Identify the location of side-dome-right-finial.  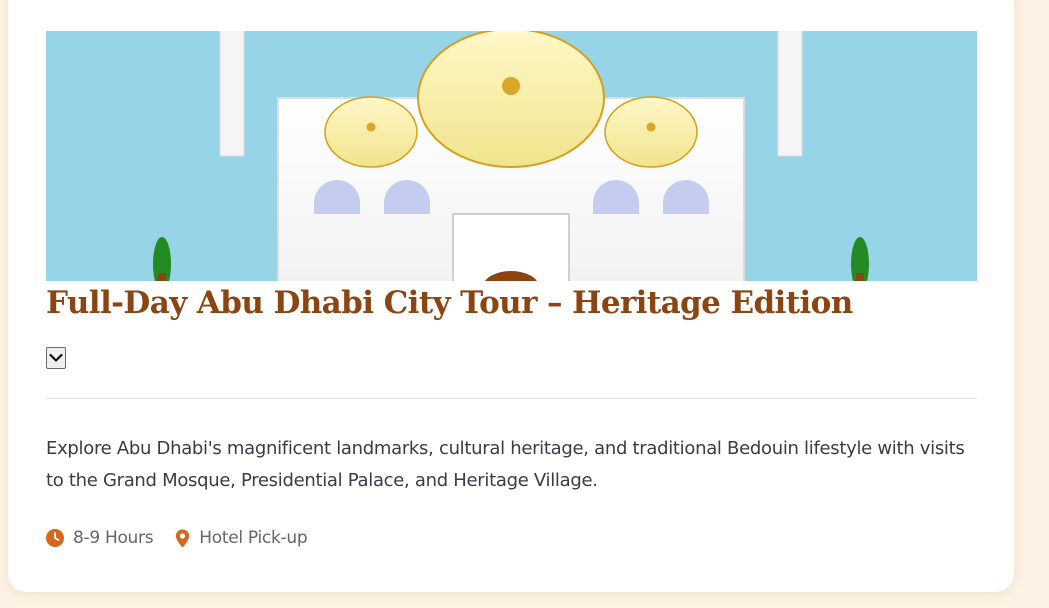
(651, 127).